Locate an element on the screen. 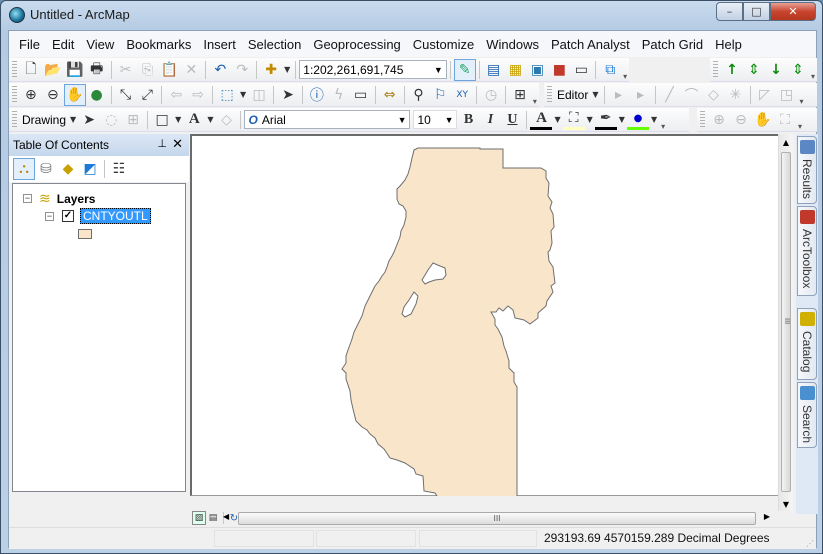 Image resolution: width=823 pixels, height=554 pixels. time-slider-icon: ◷ is located at coordinates (491, 95).